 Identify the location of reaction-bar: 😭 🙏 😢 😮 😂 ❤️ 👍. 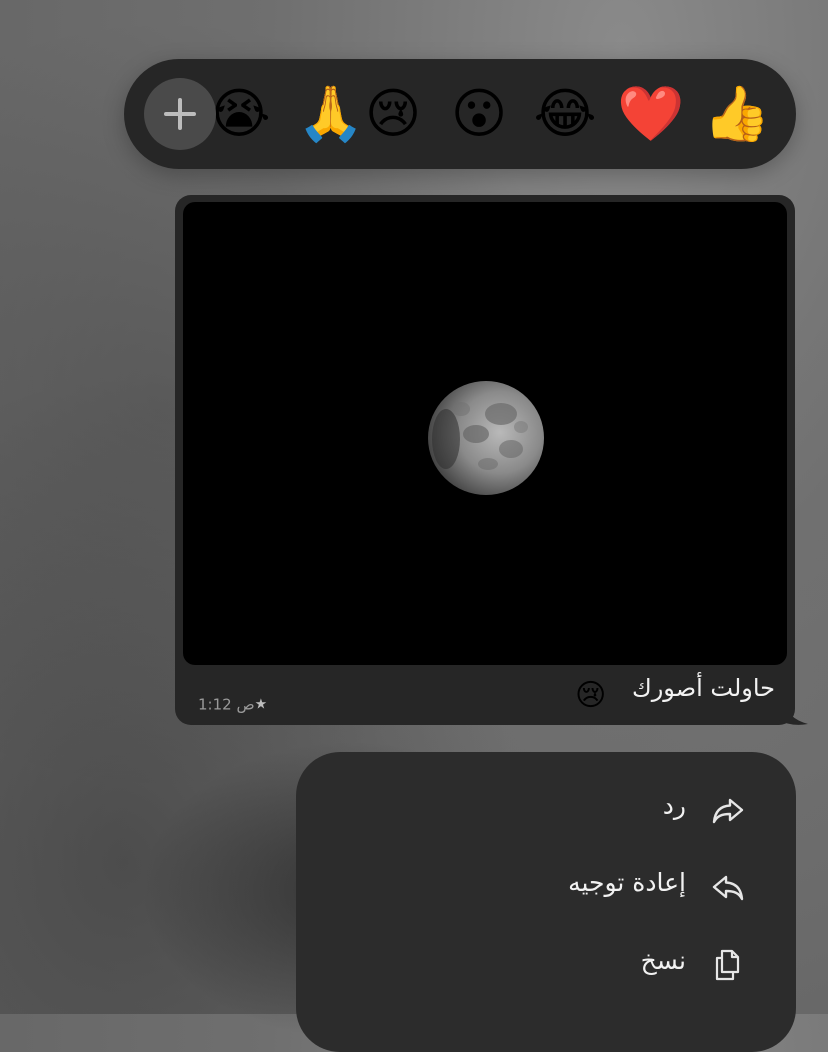
(460, 114).